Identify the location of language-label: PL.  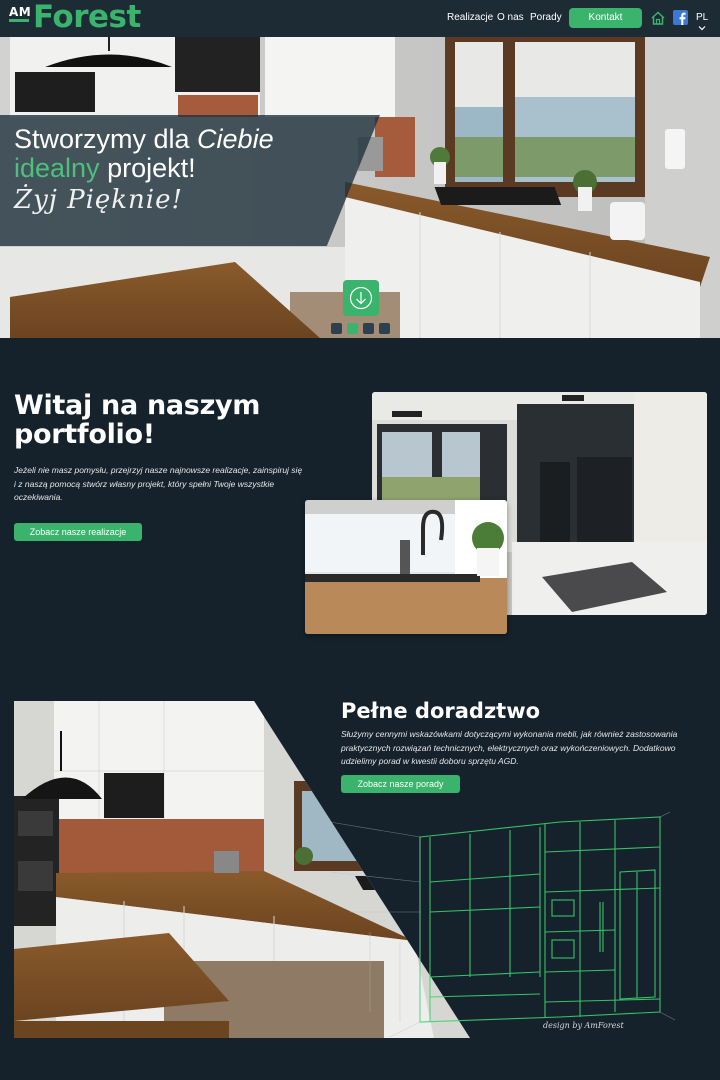
(702, 17).